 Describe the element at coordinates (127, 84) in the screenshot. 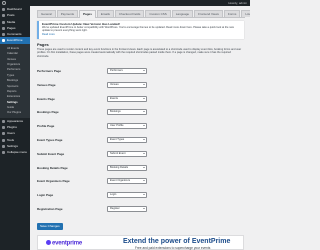

I see `page-select: Venues` at that location.